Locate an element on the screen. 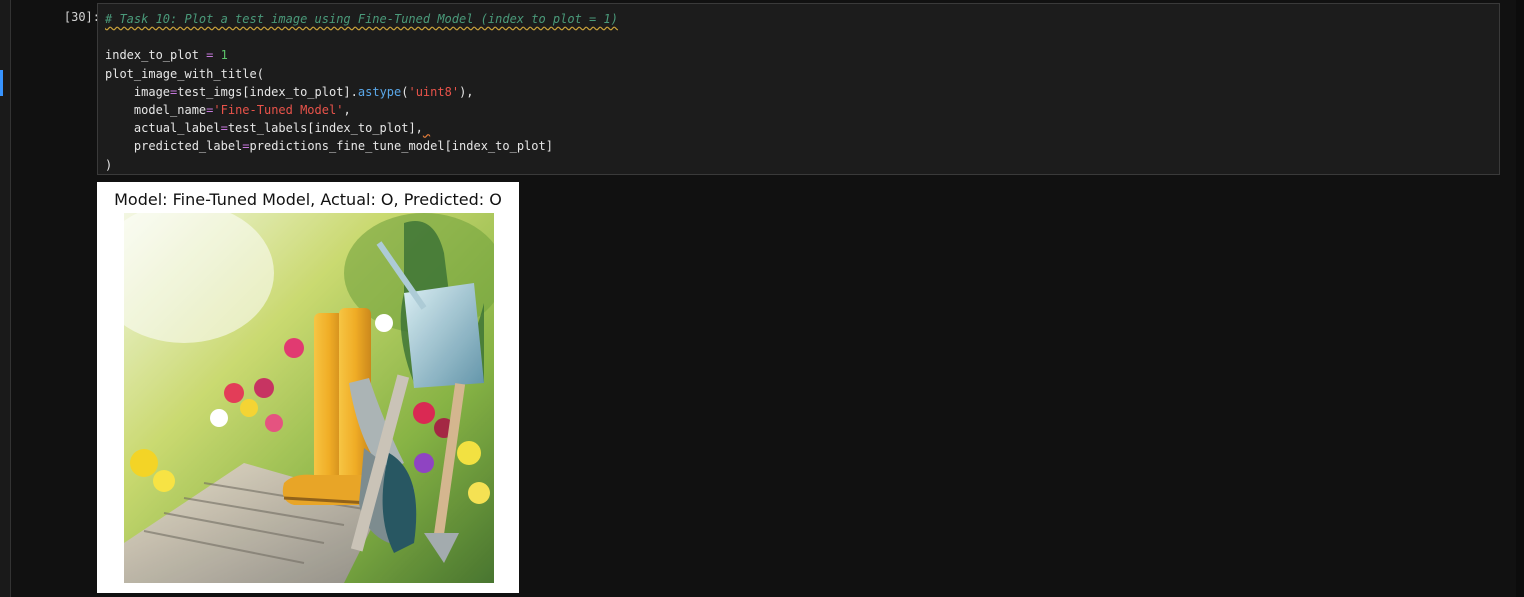 The height and width of the screenshot is (597, 1524). code-line-call: plot_image_with_title( is located at coordinates (802, 74).